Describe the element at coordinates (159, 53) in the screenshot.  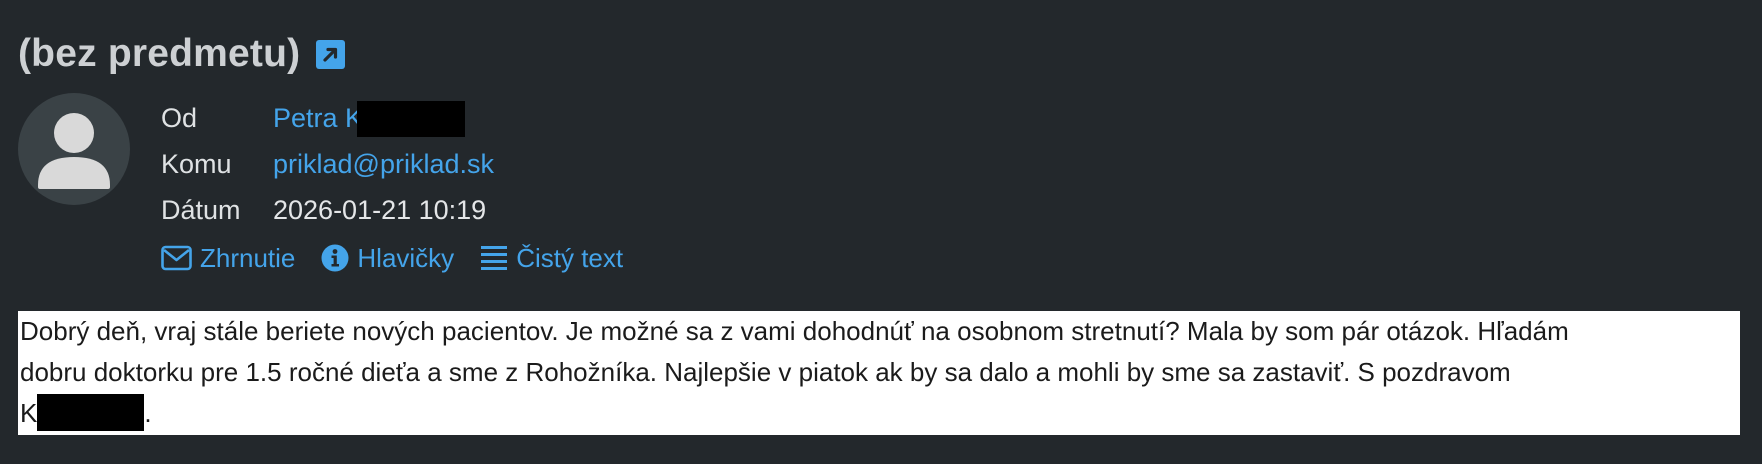
I see `email-subject: (bez predmetu)` at that location.